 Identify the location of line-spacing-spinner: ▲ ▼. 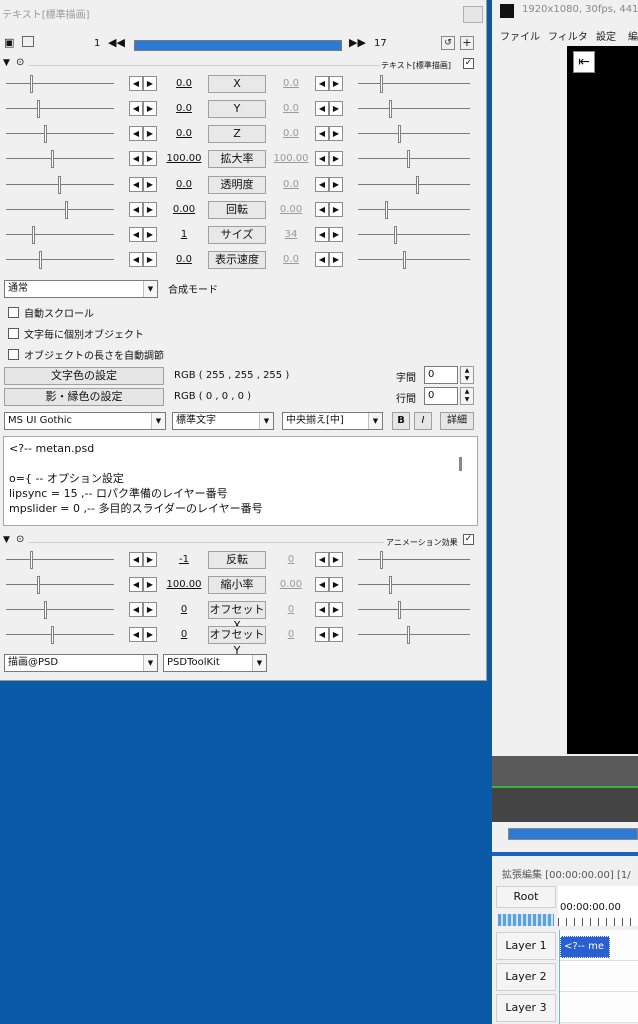
(467, 396).